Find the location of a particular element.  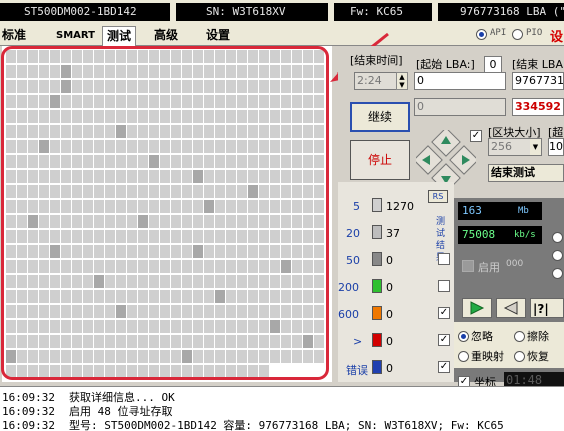

option-restore: 恢复 is located at coordinates (531, 356).